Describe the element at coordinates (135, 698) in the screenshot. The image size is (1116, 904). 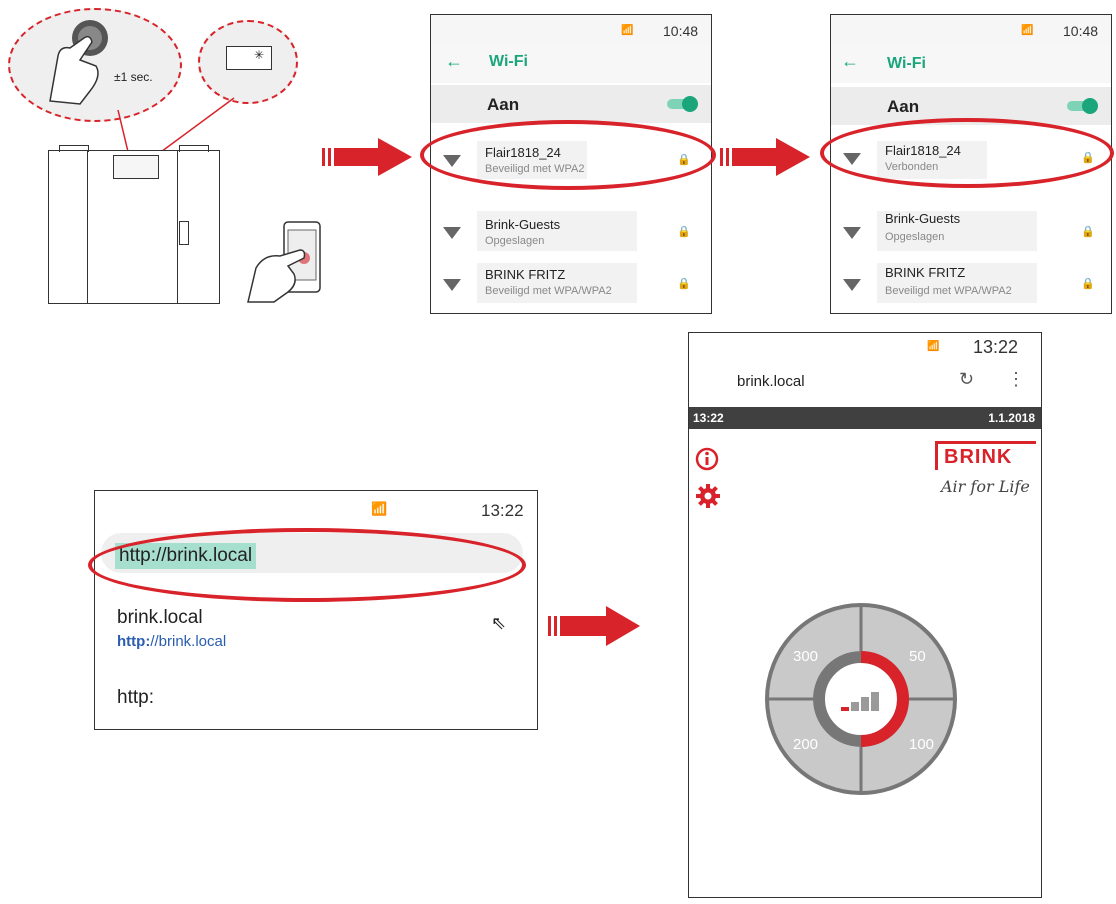
I see `typed-suggestion: http:` at that location.